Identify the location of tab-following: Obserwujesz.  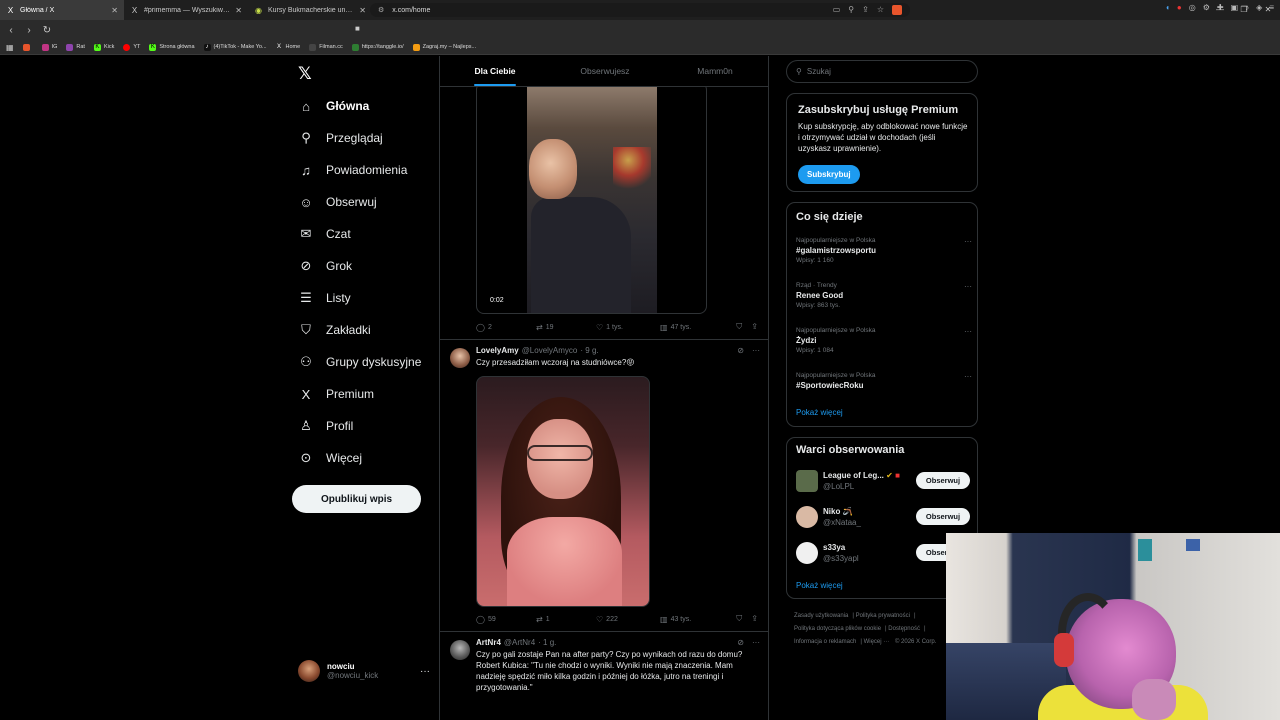
(605, 71).